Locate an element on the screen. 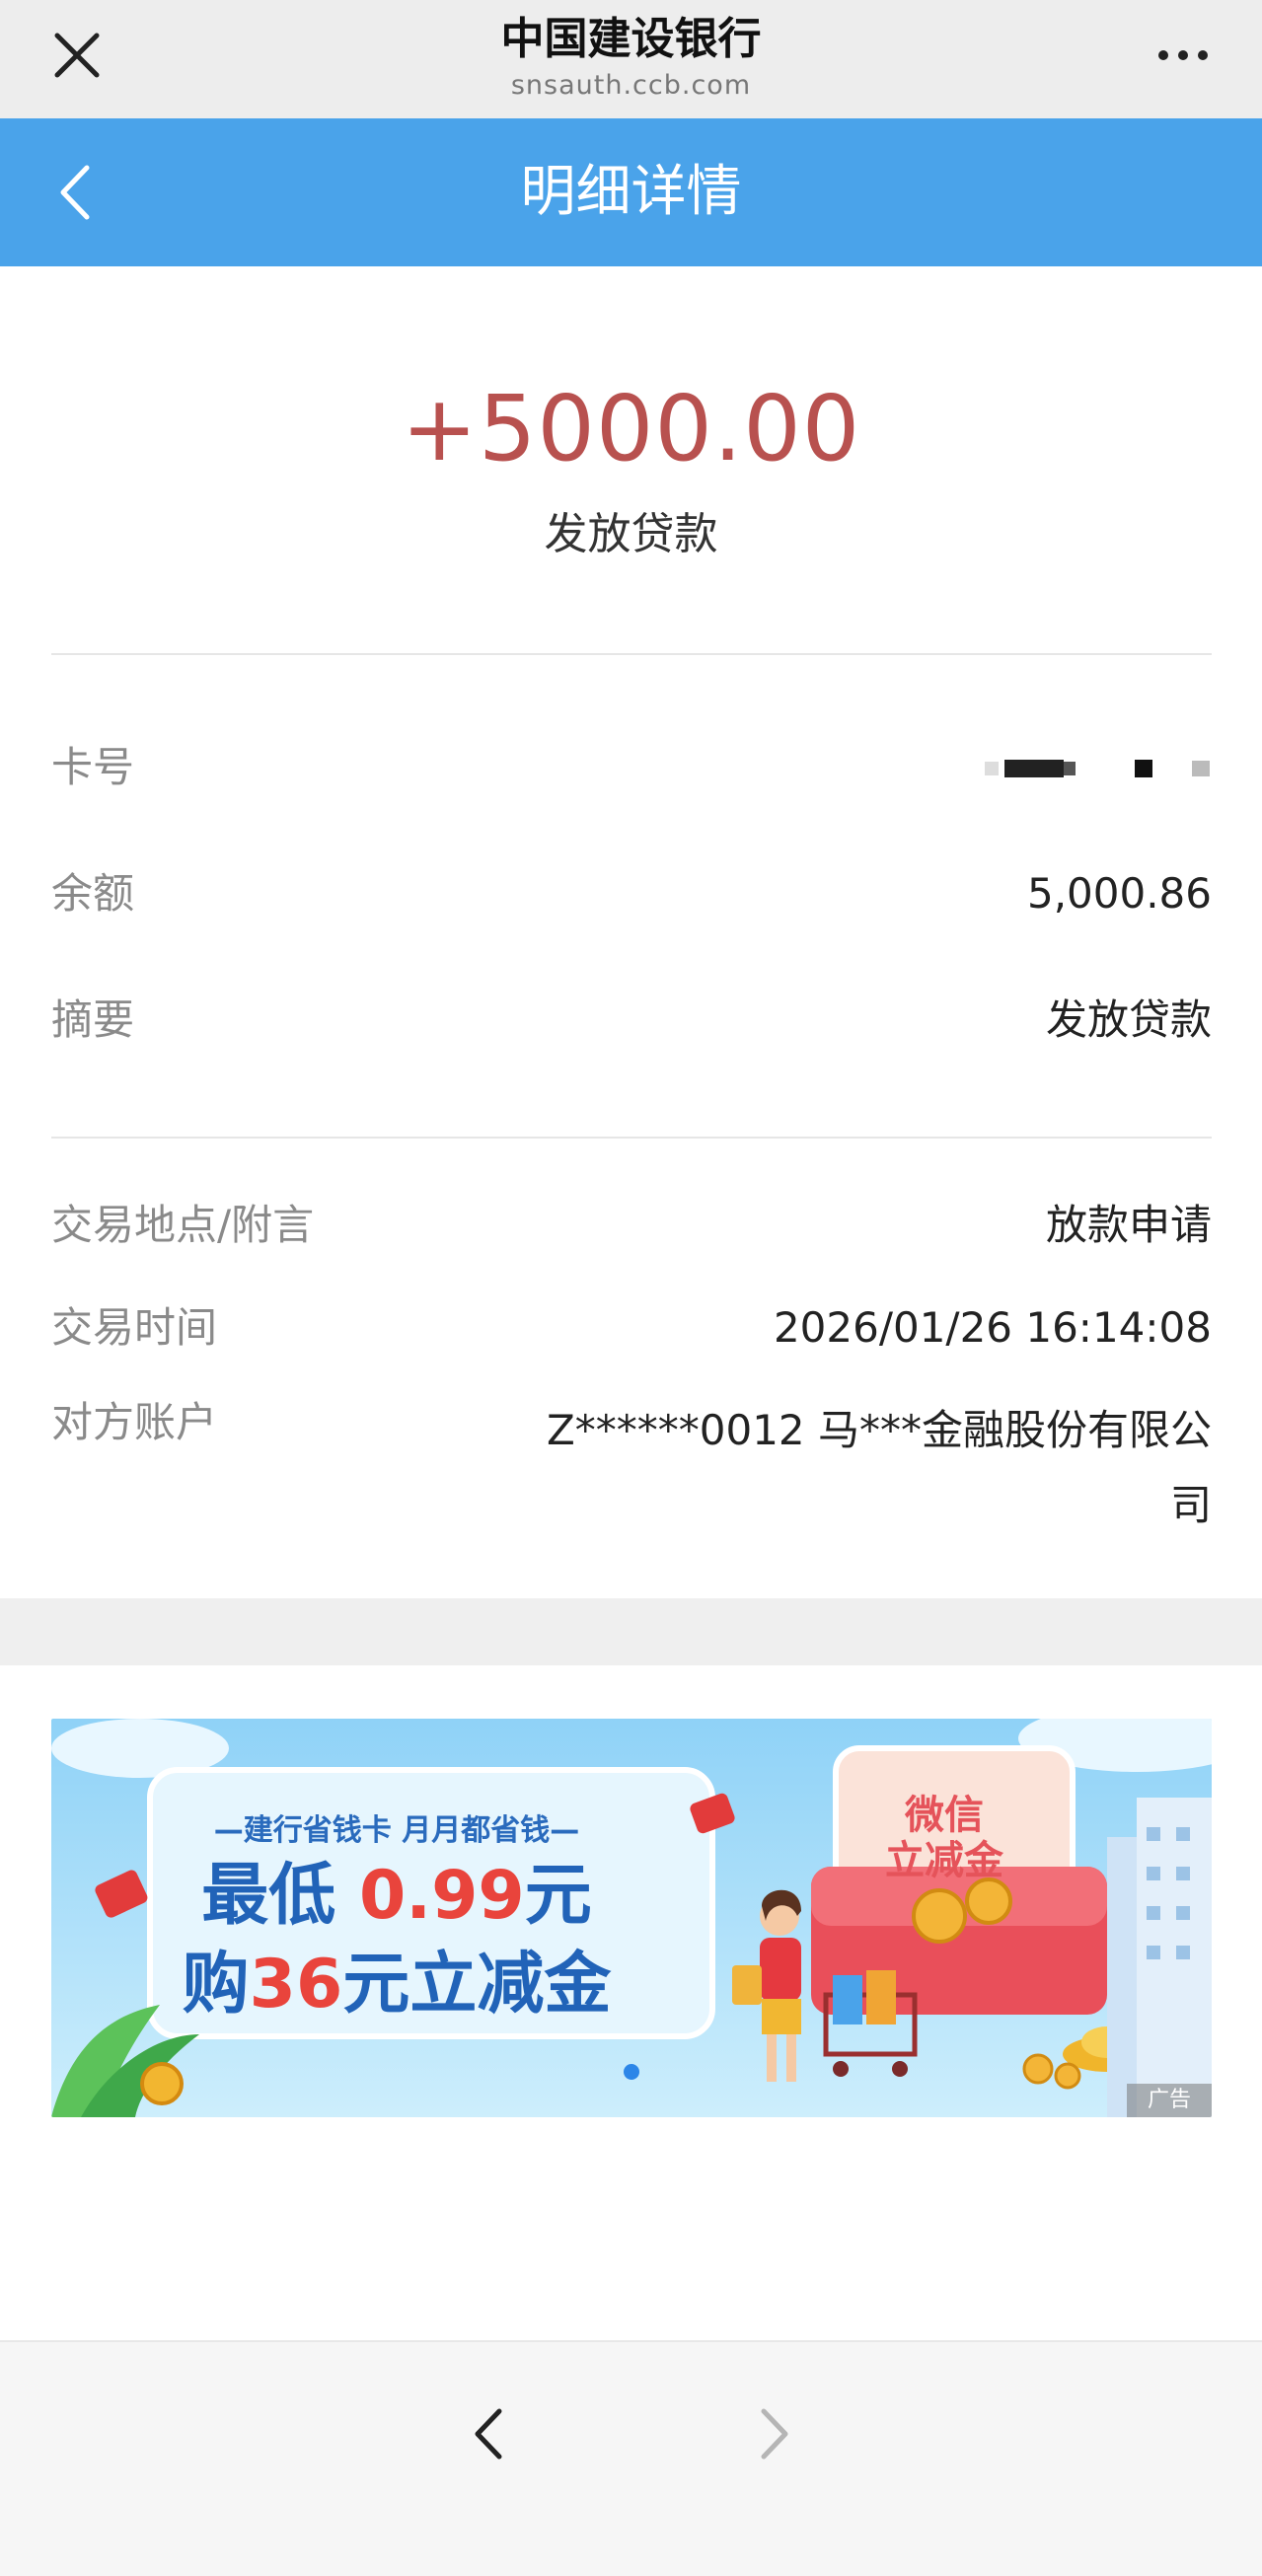 The image size is (1262, 2576). detail-row-counterparty: 对方账户 Z******0012 马***金融股份有限公司 is located at coordinates (631, 1472).